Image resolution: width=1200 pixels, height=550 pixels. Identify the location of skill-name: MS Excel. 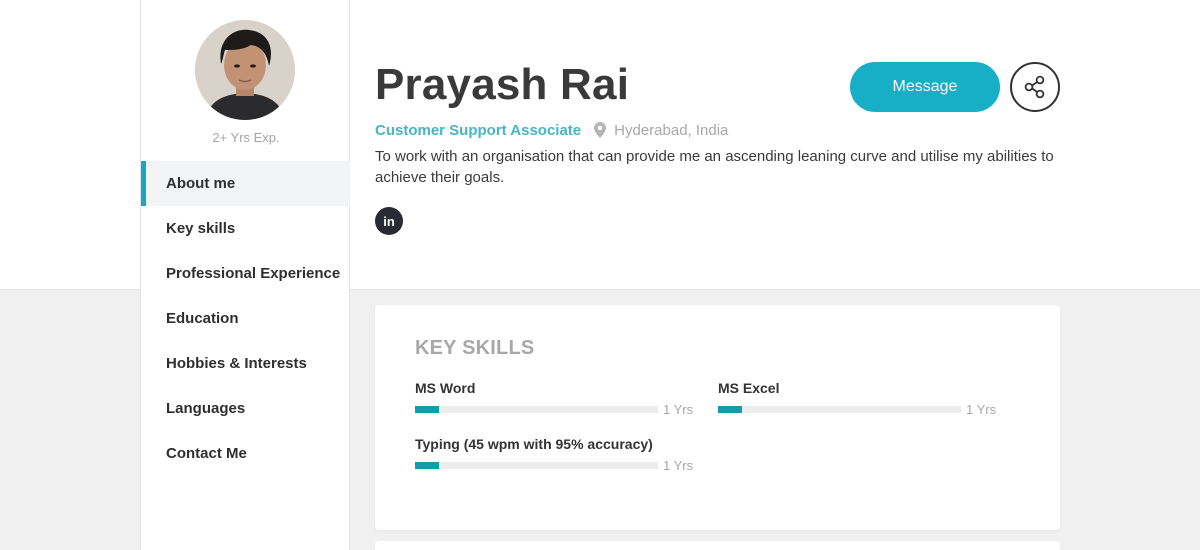
(749, 388).